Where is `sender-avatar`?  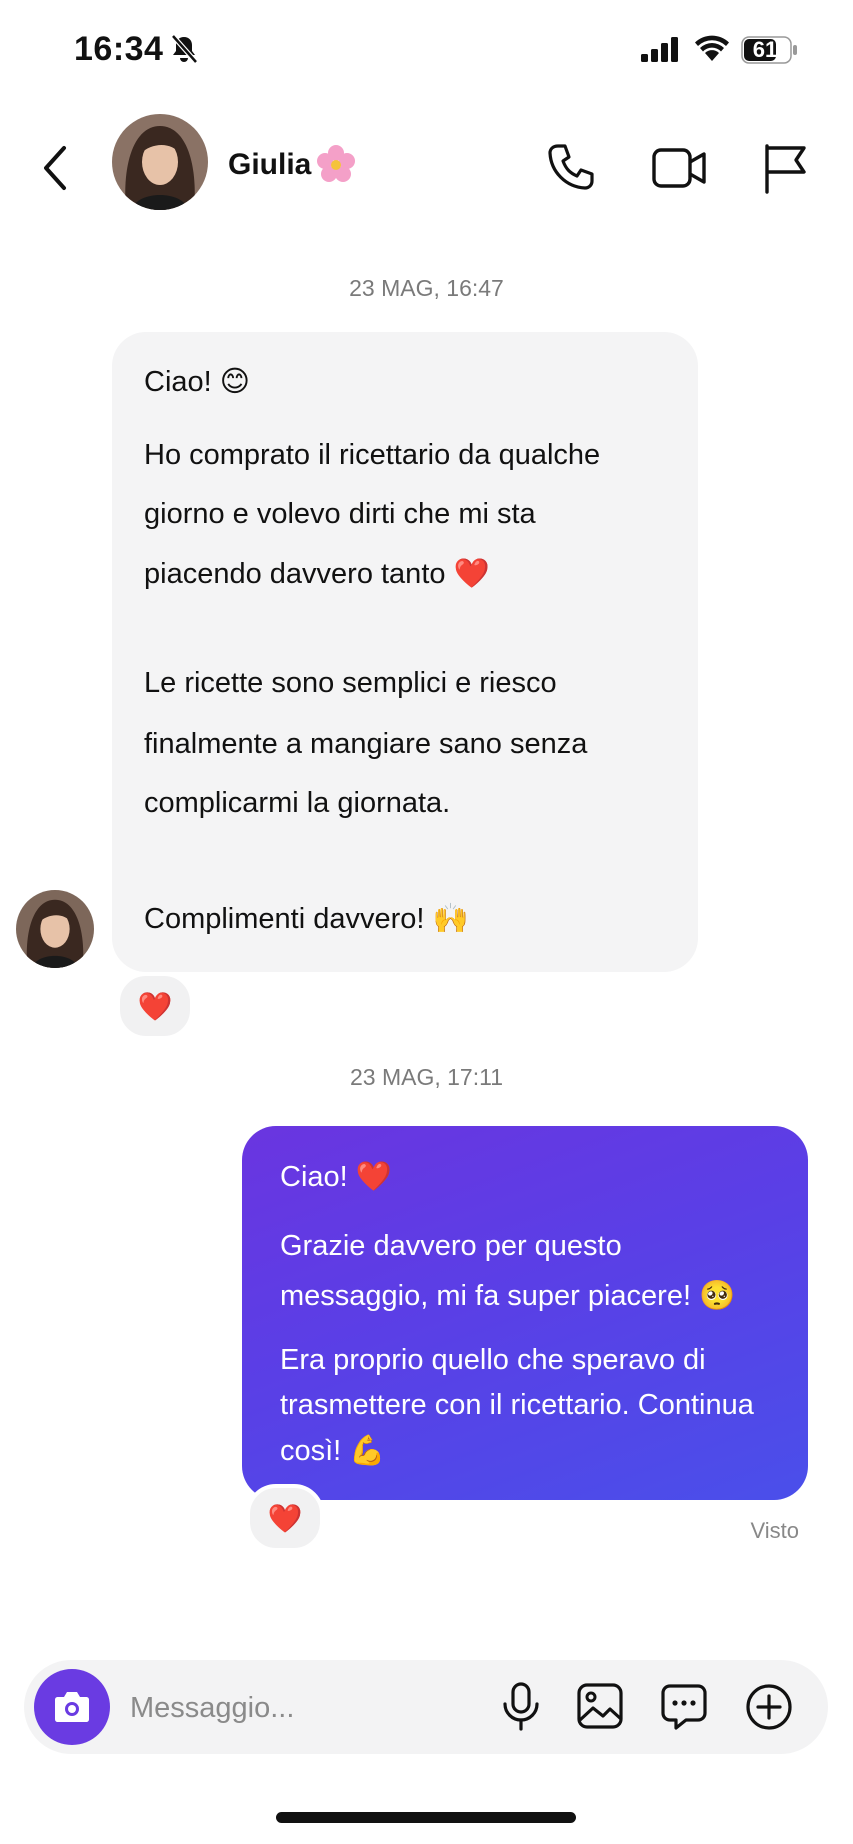 sender-avatar is located at coordinates (55, 929).